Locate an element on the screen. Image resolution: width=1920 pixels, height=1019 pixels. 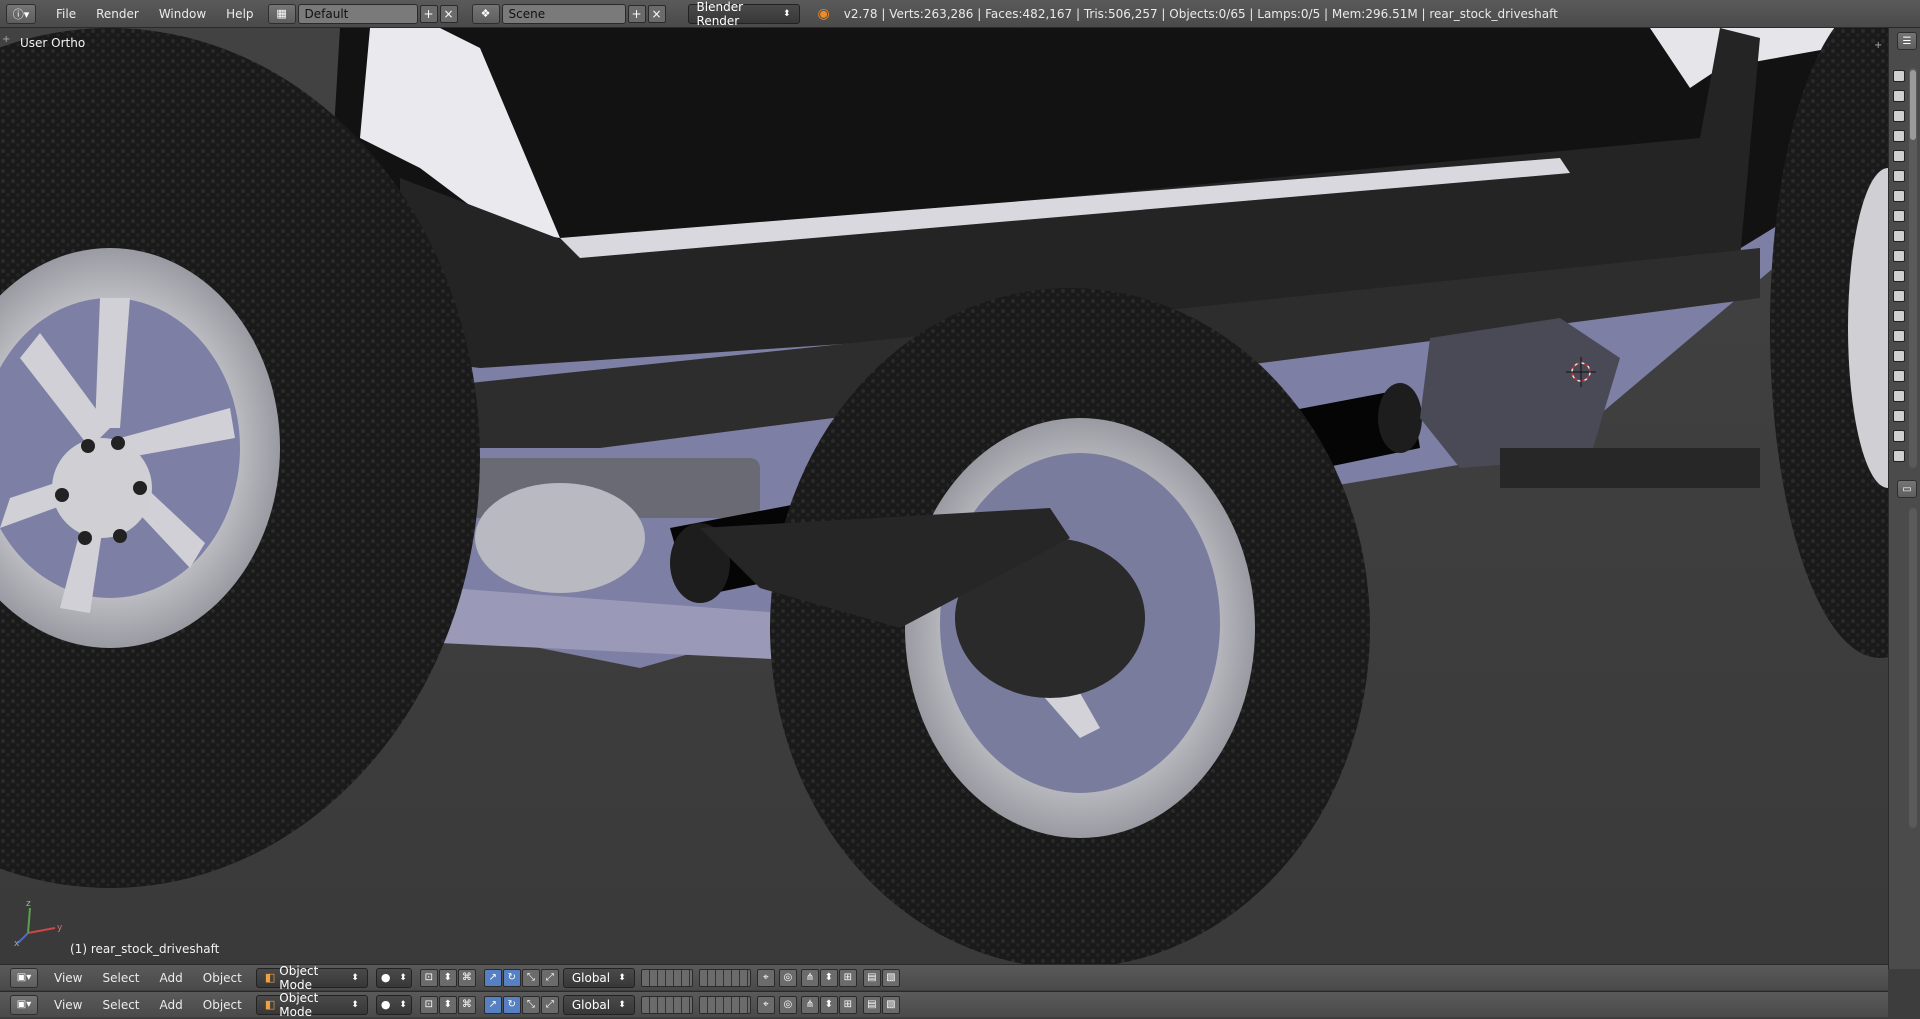
outliner-scroll-thumb is located at coordinates (1913, 105).